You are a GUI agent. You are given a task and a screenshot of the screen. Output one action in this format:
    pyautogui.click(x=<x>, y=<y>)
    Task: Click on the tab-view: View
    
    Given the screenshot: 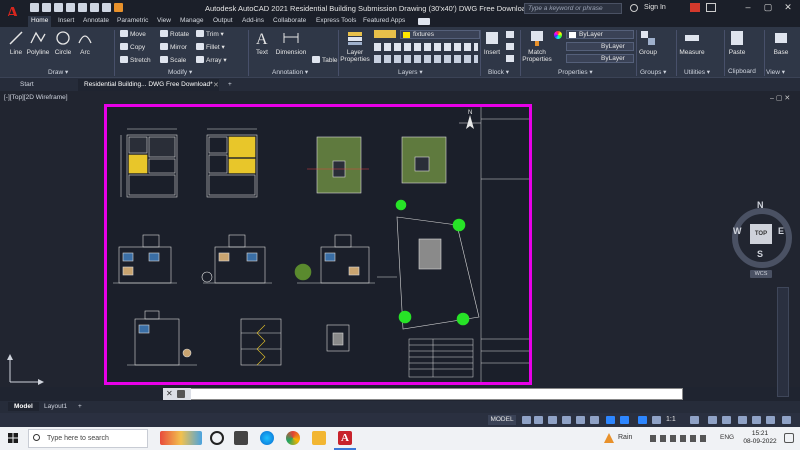 What is the action you would take?
    pyautogui.click(x=164, y=21)
    